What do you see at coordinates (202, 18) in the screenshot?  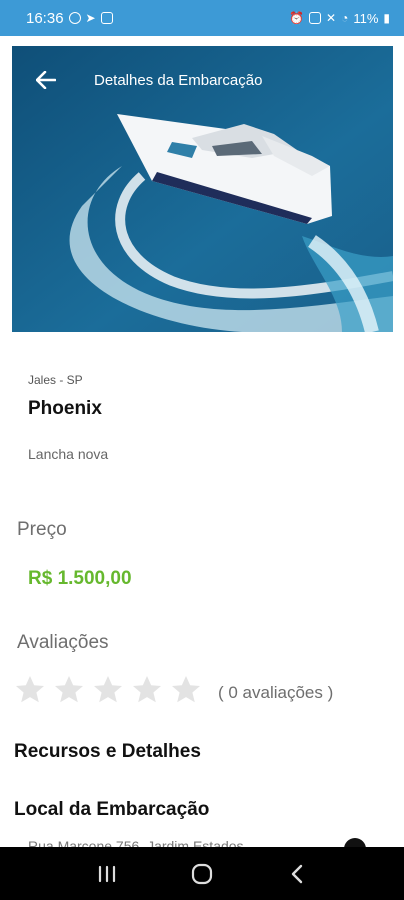 I see `status-bar: 16:36 ➤ ⏰ ✕ ◔ 11% ▮` at bounding box center [202, 18].